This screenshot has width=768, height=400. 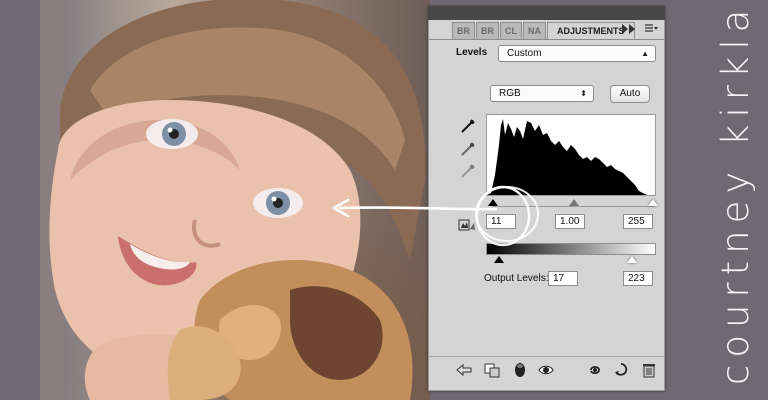 What do you see at coordinates (735, 192) in the screenshot?
I see `brand-name: courtney kirkland` at bounding box center [735, 192].